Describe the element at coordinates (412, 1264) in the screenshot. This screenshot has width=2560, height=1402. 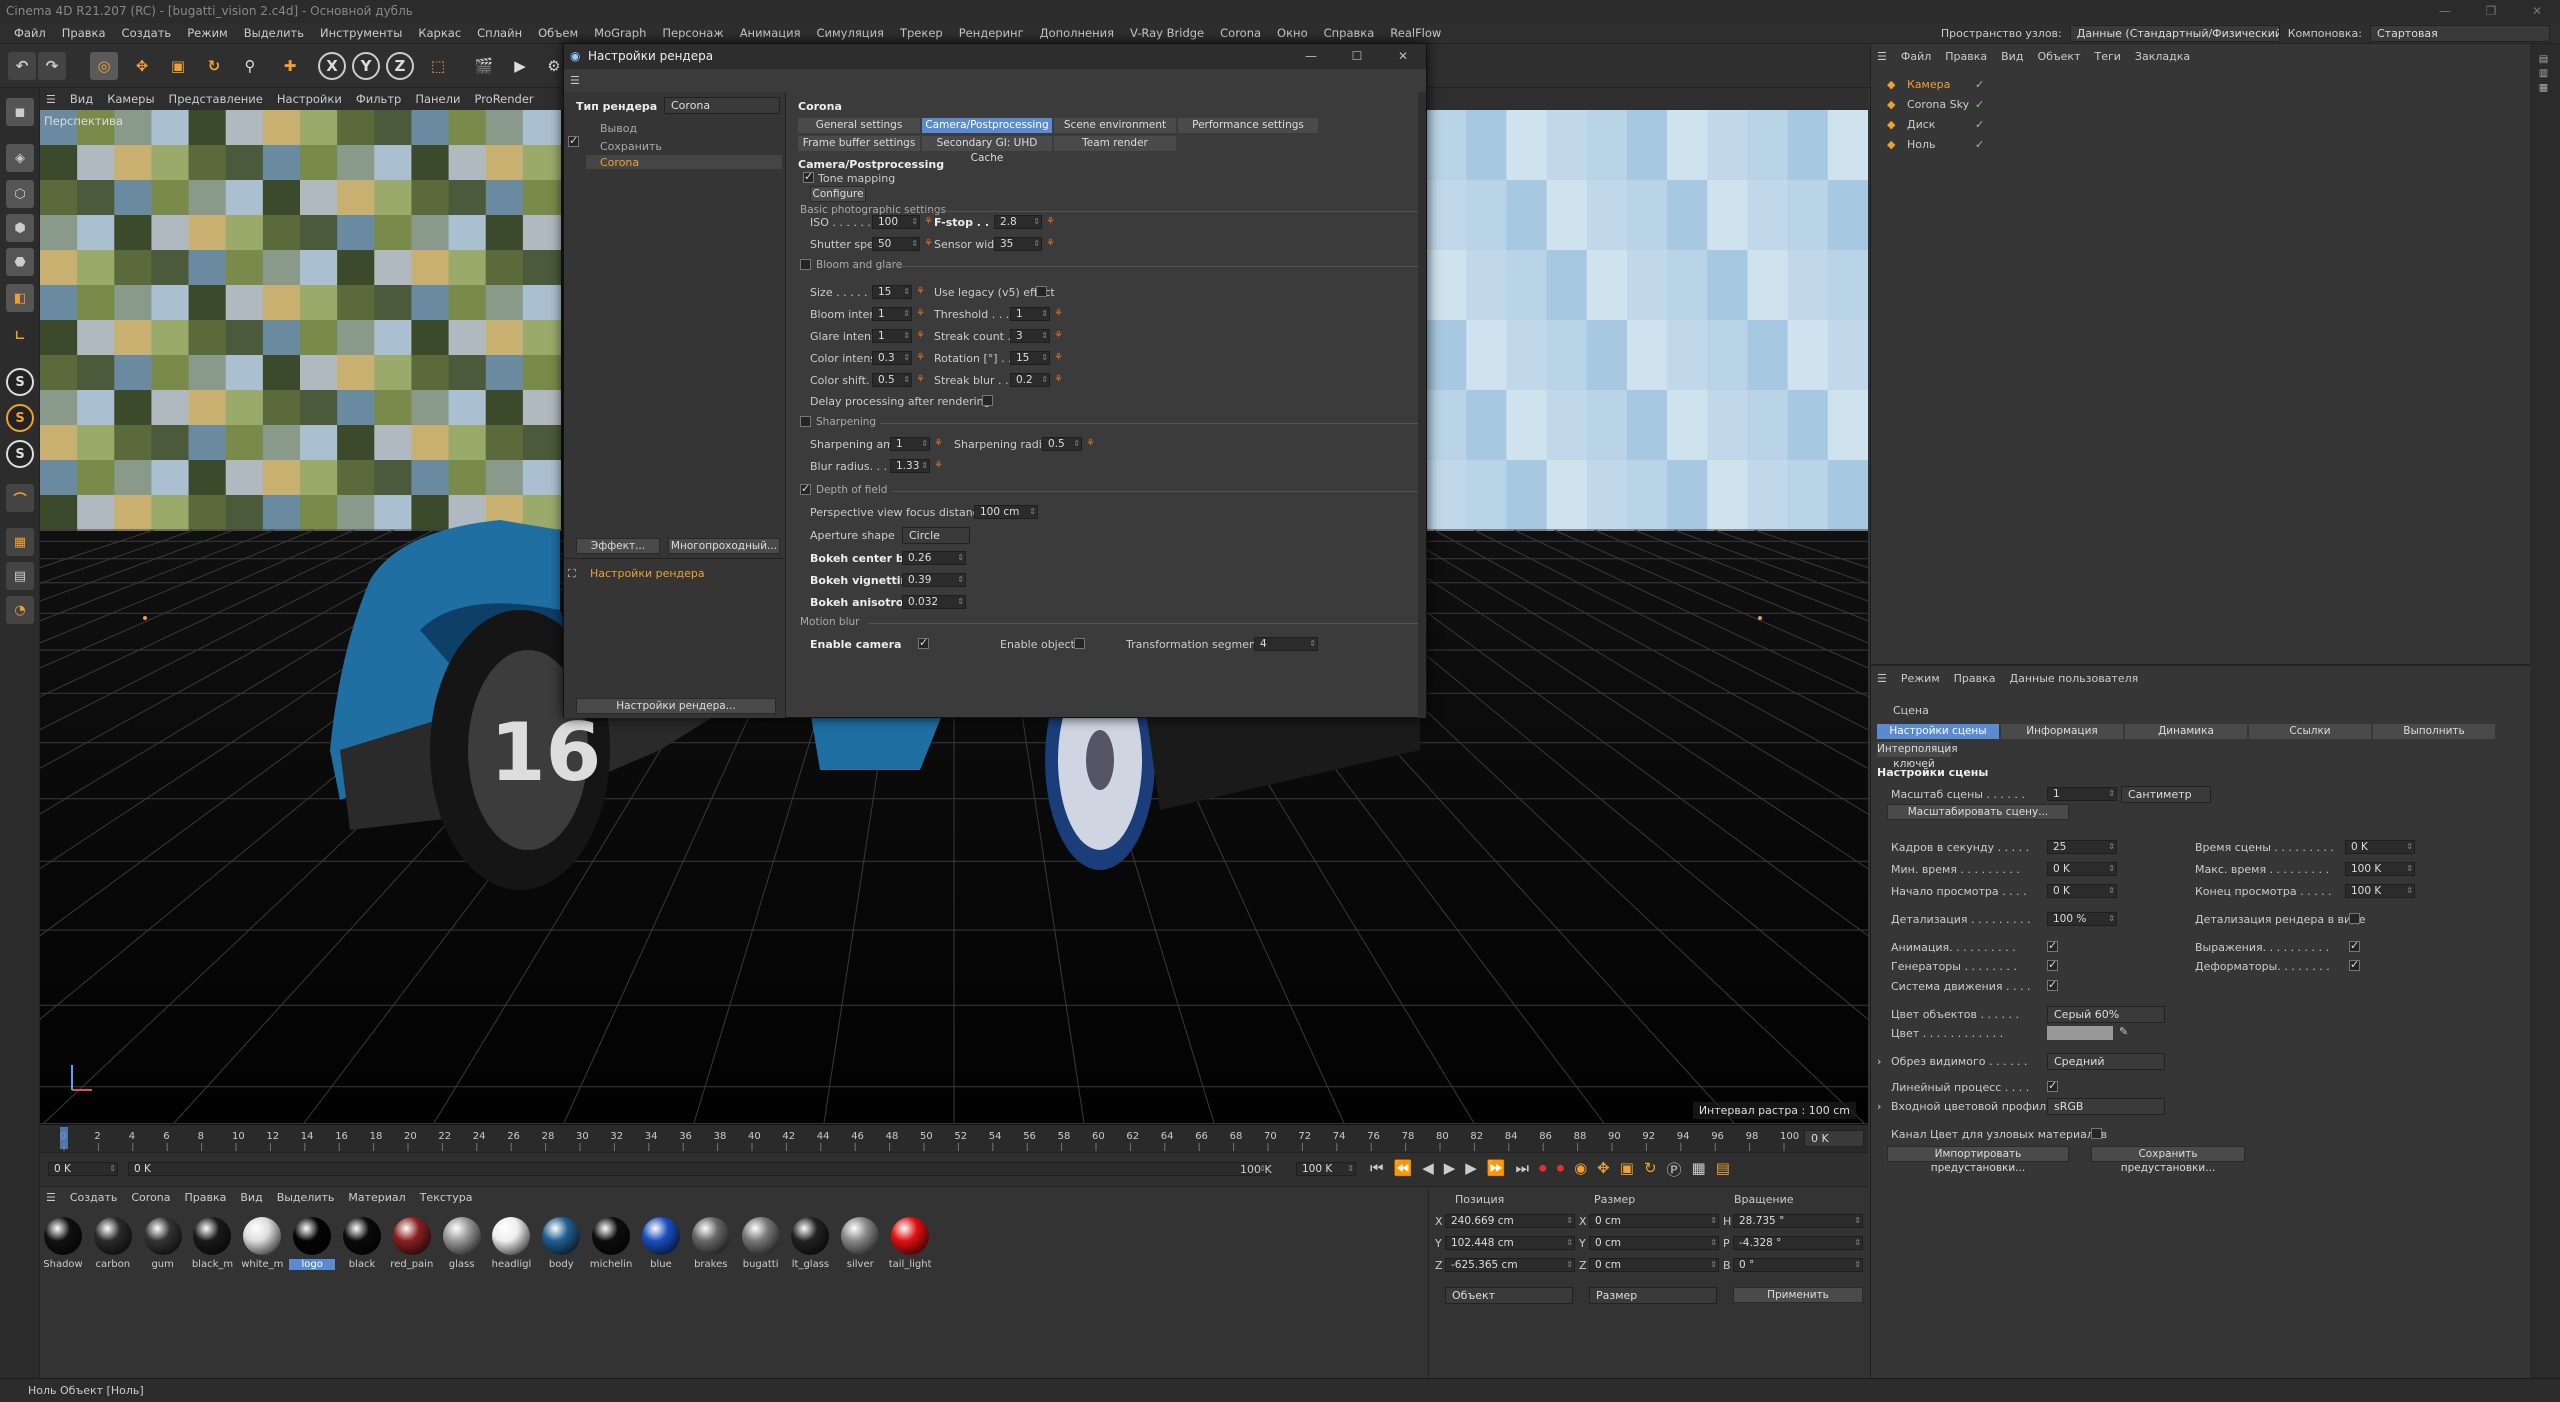
I see `material-name: red_pain` at that location.